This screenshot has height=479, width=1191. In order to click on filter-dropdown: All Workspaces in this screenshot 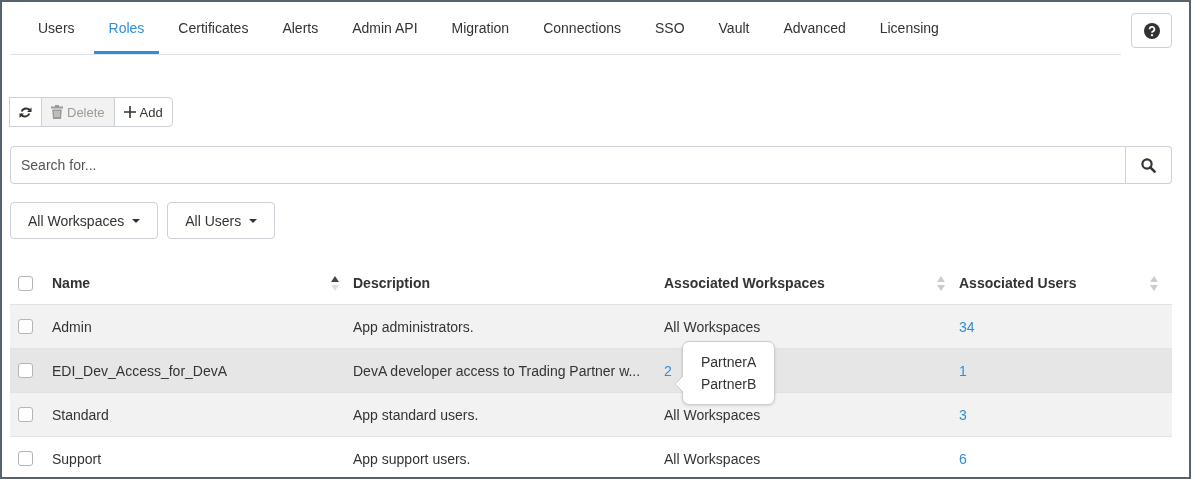, I will do `click(84, 220)`.